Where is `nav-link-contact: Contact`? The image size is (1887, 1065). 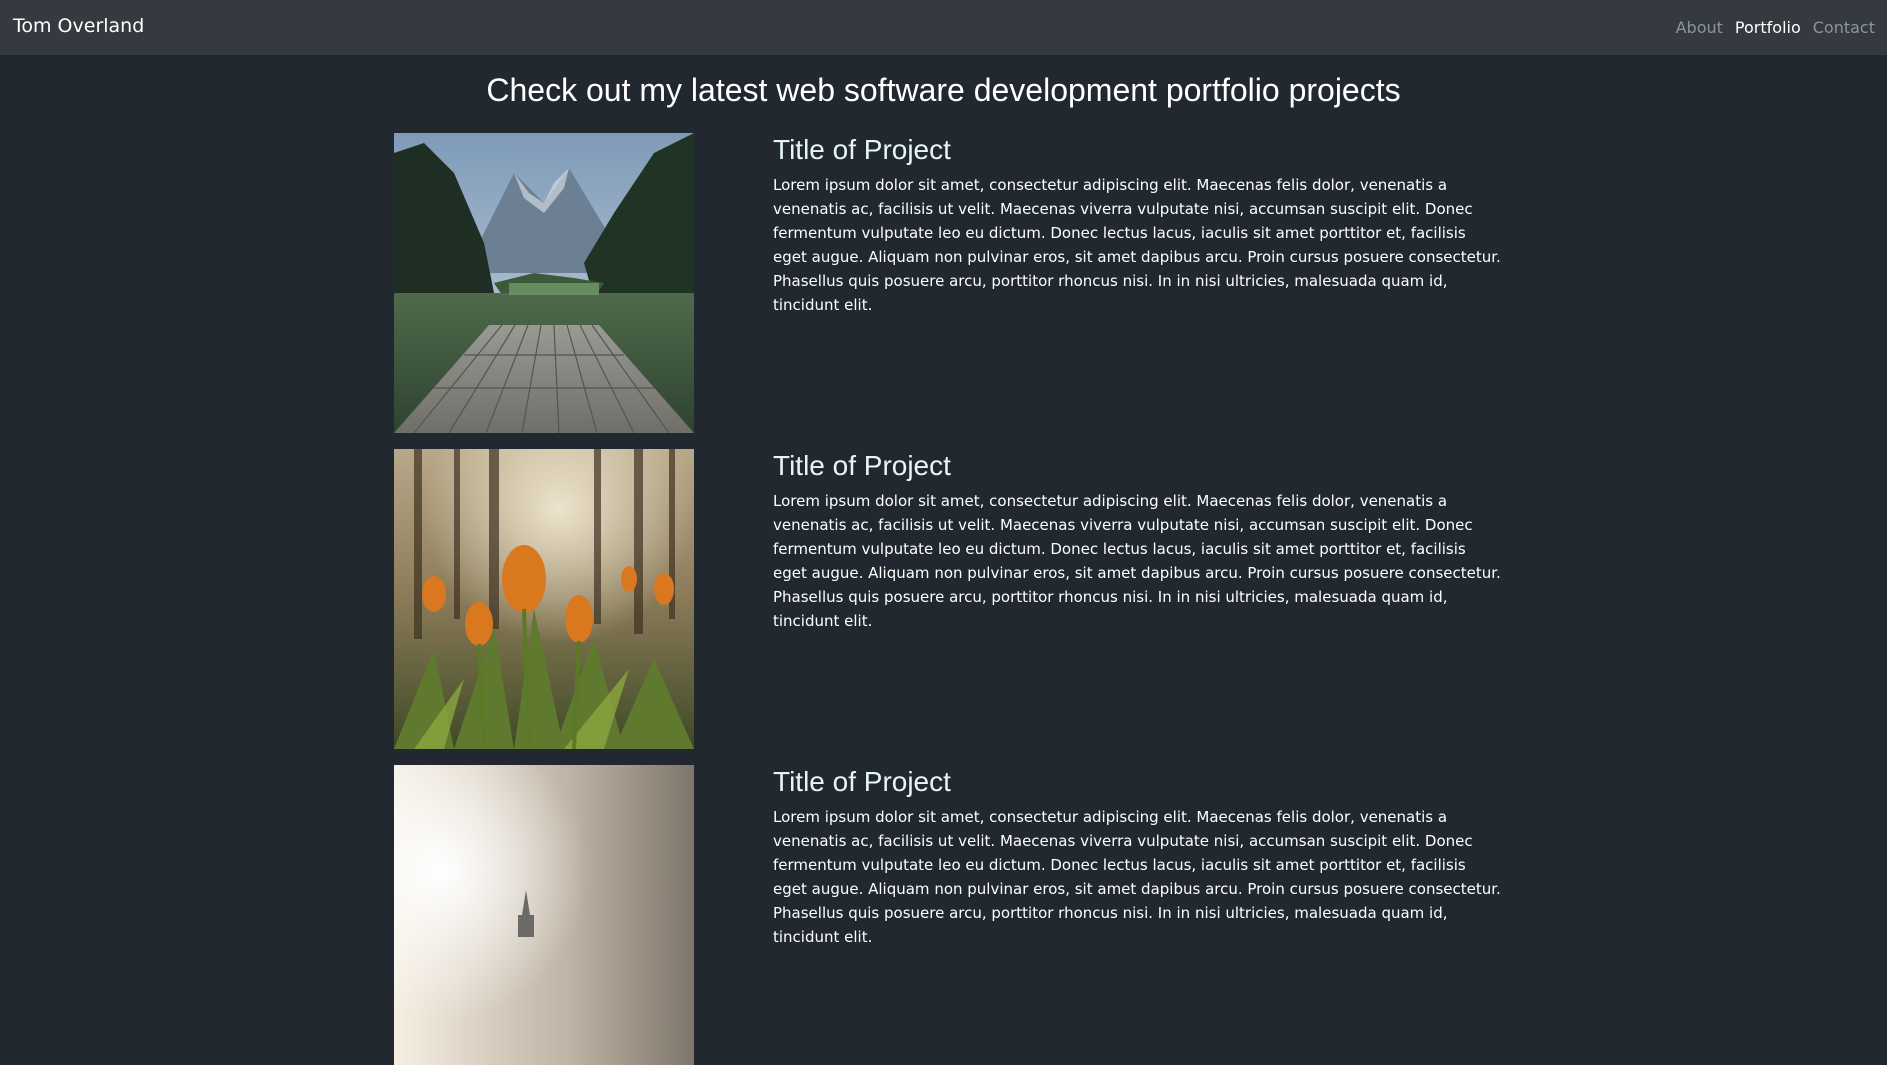
nav-link-contact: Contact is located at coordinates (1844, 27).